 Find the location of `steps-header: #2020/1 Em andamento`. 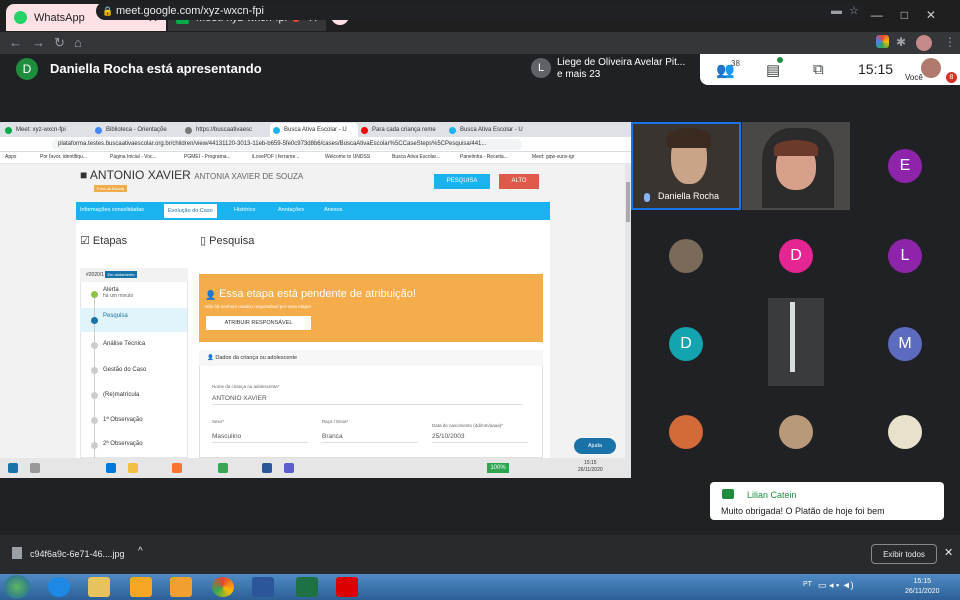

steps-header: #2020/1 Em andamento is located at coordinates (134, 275).